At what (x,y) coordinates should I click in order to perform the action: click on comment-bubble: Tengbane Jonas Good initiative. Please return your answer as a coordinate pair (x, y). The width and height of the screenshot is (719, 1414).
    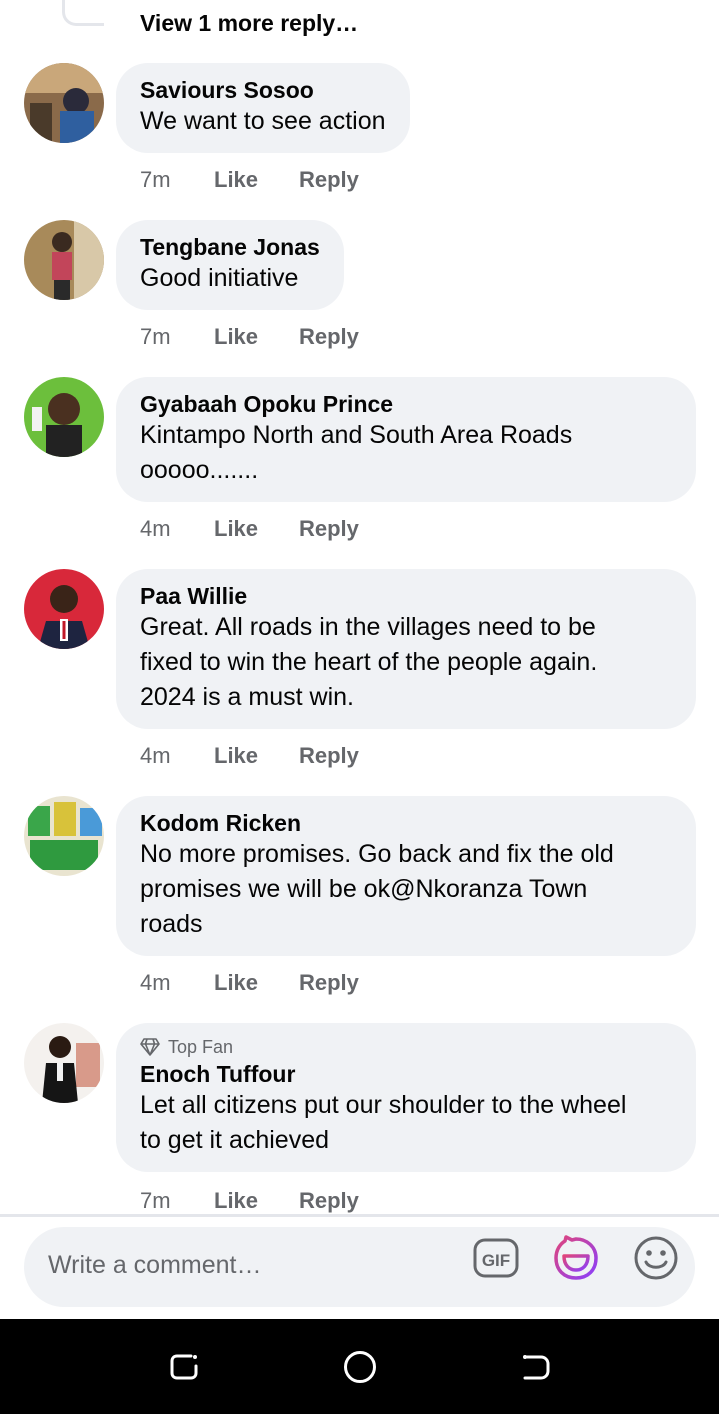
    Looking at the image, I should click on (230, 265).